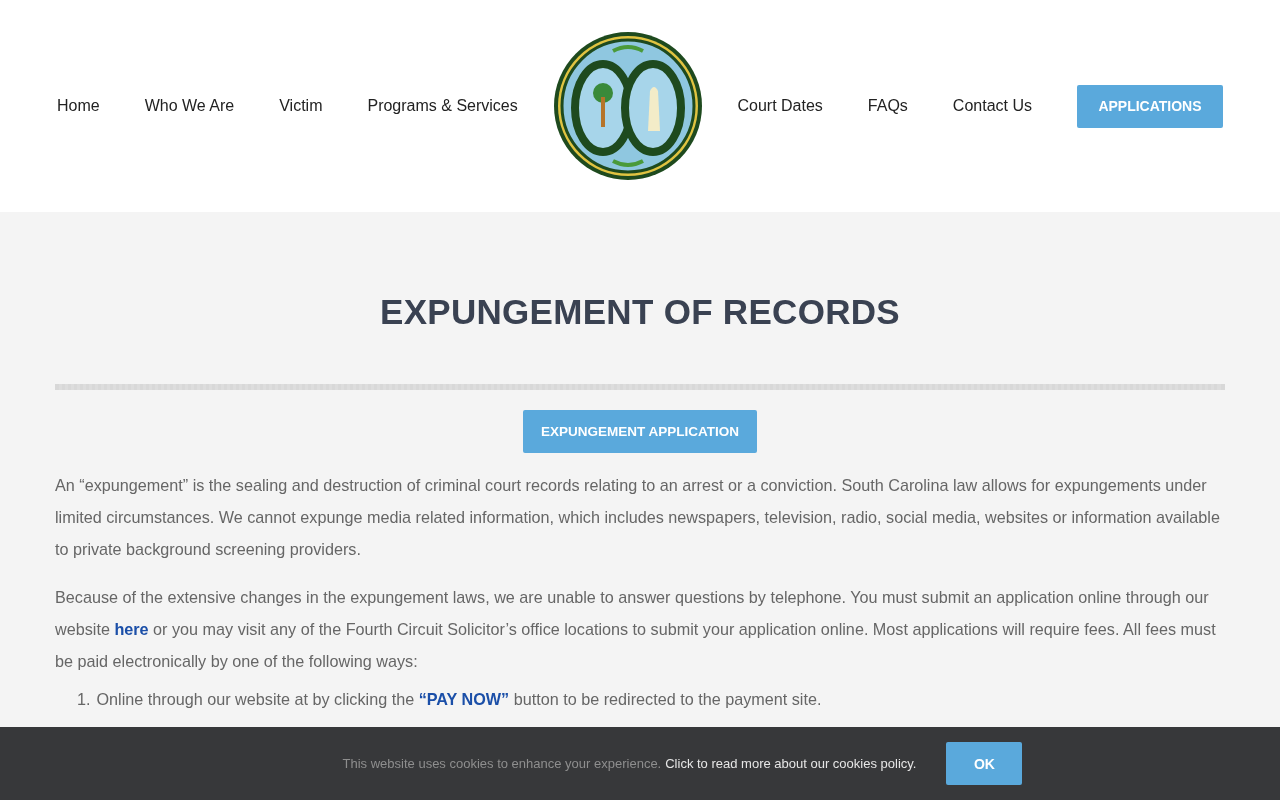 The height and width of the screenshot is (800, 1280). Describe the element at coordinates (131, 629) in the screenshot. I see `text-link: here` at that location.